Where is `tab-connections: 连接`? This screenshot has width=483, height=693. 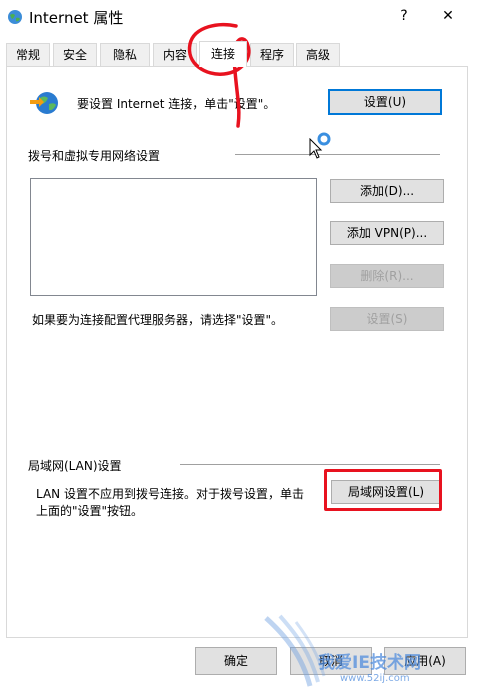 tab-connections: 连接 is located at coordinates (223, 54).